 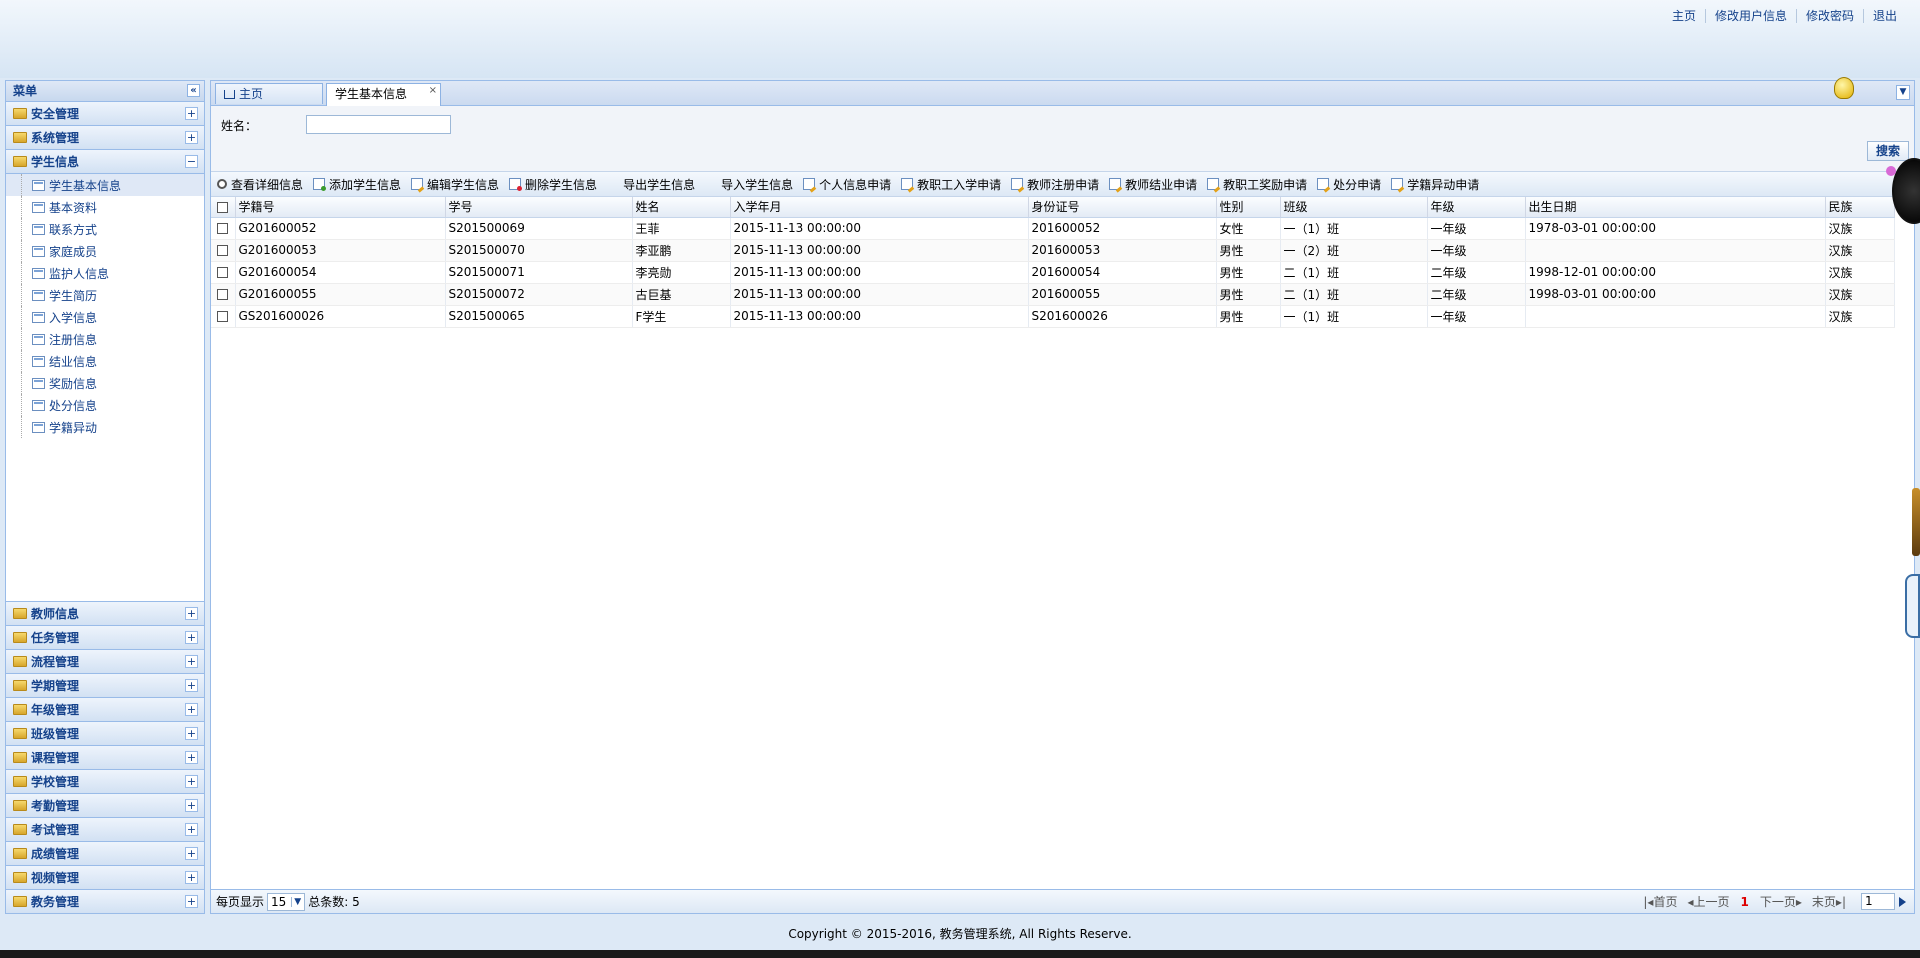 What do you see at coordinates (105, 229) in the screenshot?
I see `tree-item-2: 联系方式` at bounding box center [105, 229].